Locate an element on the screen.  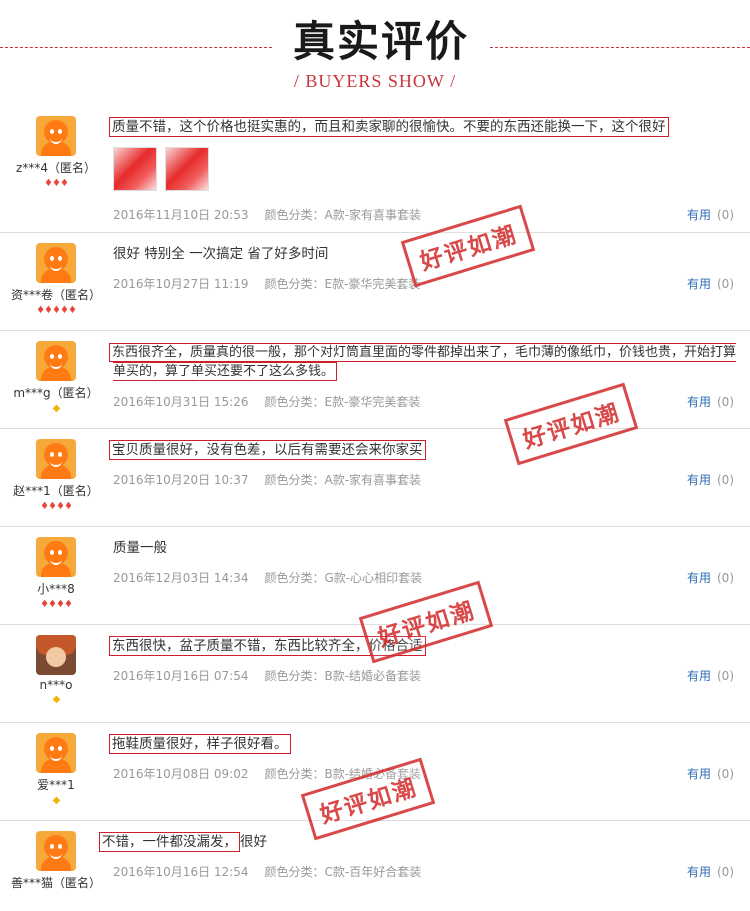
reviewer-rank-icon: ♦♦♦ is located at coordinates (56, 183).